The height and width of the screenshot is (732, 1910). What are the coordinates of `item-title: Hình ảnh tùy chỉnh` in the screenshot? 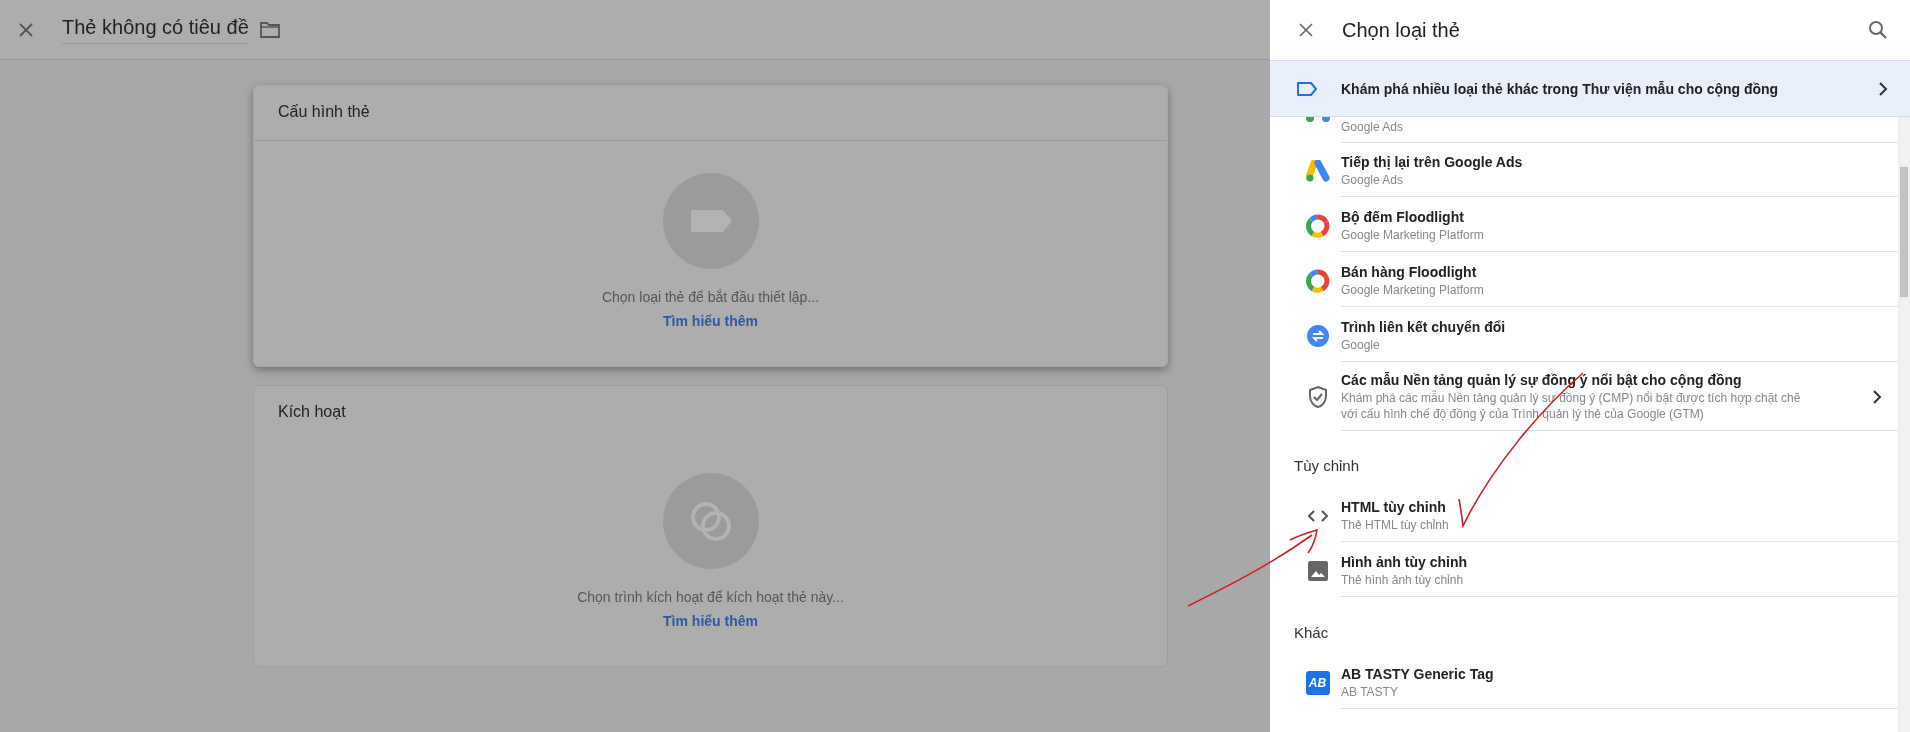 It's located at (1404, 561).